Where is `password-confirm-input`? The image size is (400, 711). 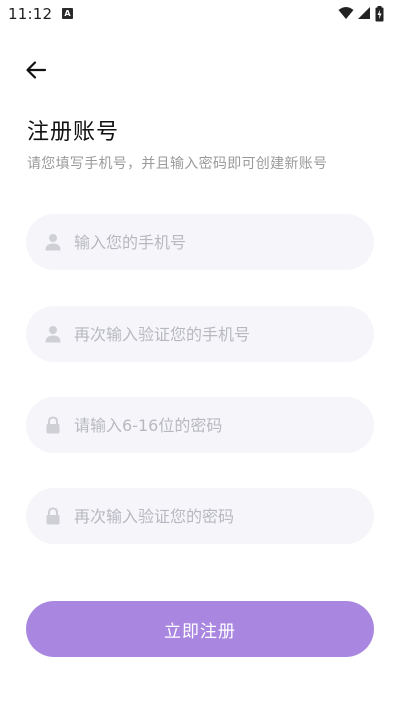
password-confirm-input is located at coordinates (214, 516).